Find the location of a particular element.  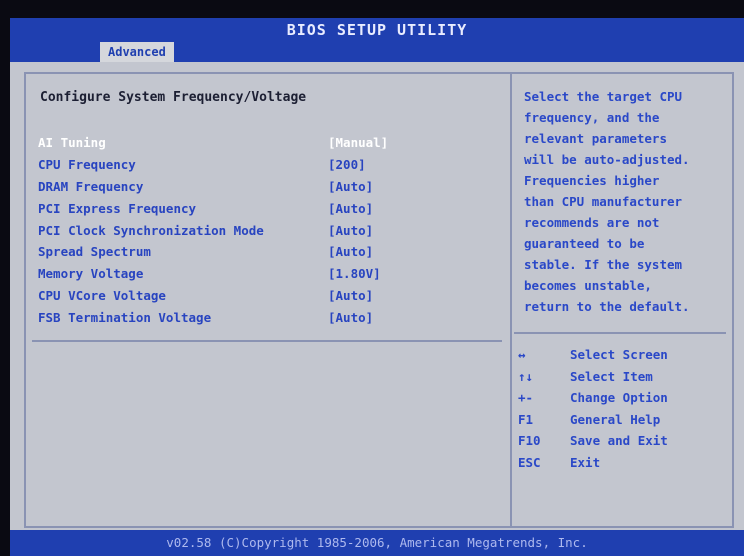

key-plus-minus-icon: +- is located at coordinates (526, 398).